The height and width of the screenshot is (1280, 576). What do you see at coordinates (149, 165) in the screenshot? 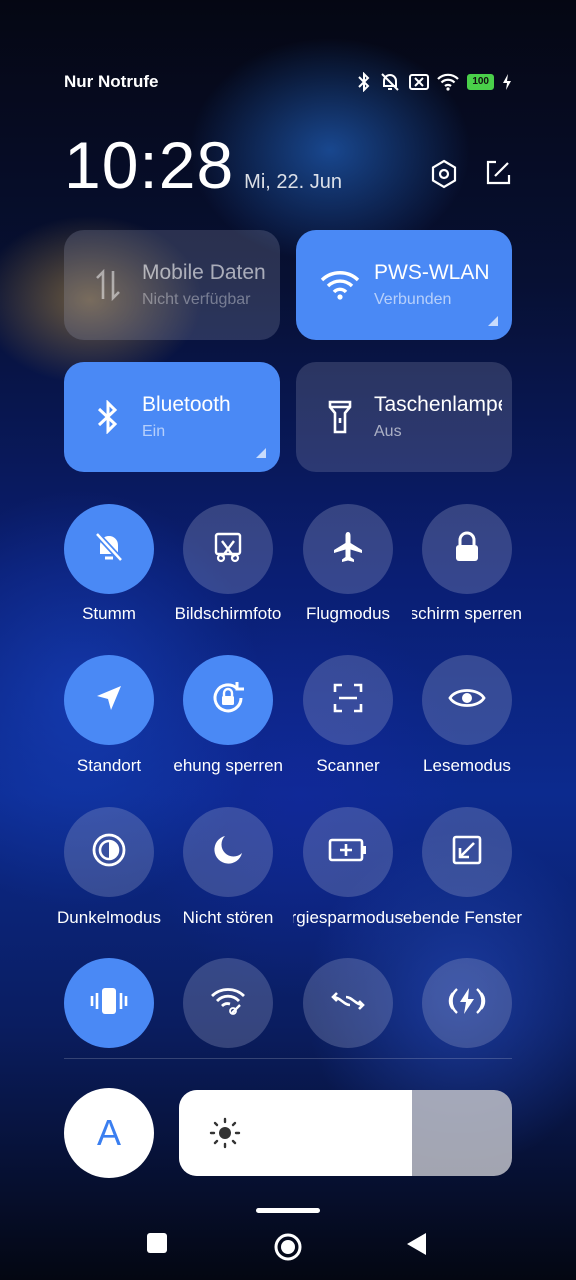
I see `clock: 10:28` at bounding box center [149, 165].